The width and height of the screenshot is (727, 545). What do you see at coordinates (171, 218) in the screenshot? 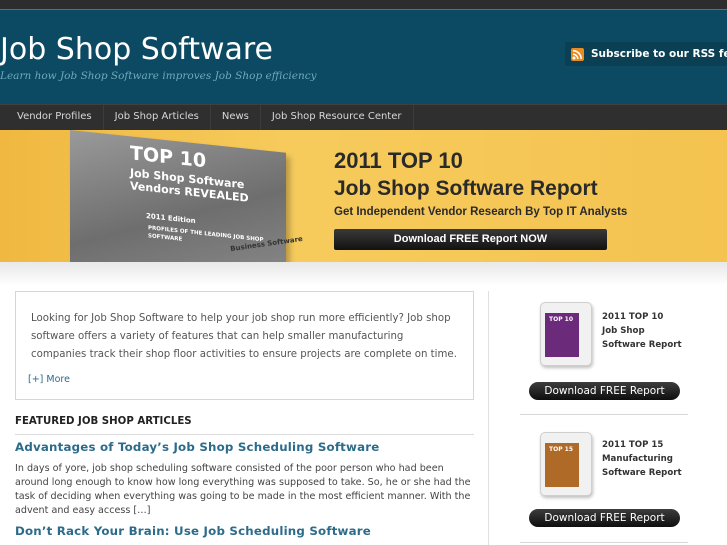
I see `report-cover-edition: 2011 Edition` at bounding box center [171, 218].